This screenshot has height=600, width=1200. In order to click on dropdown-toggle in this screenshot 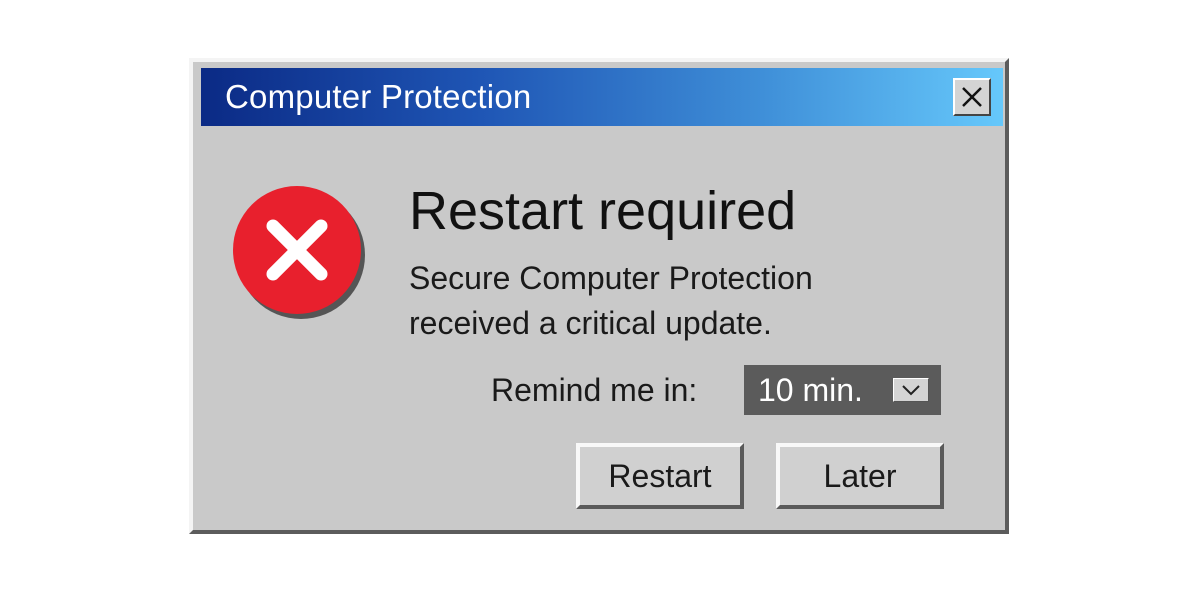, I will do `click(911, 390)`.